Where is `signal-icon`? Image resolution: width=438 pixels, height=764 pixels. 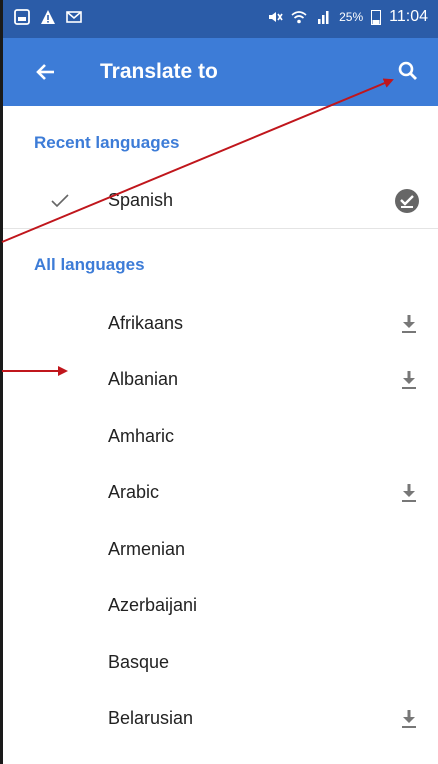 signal-icon is located at coordinates (323, 17).